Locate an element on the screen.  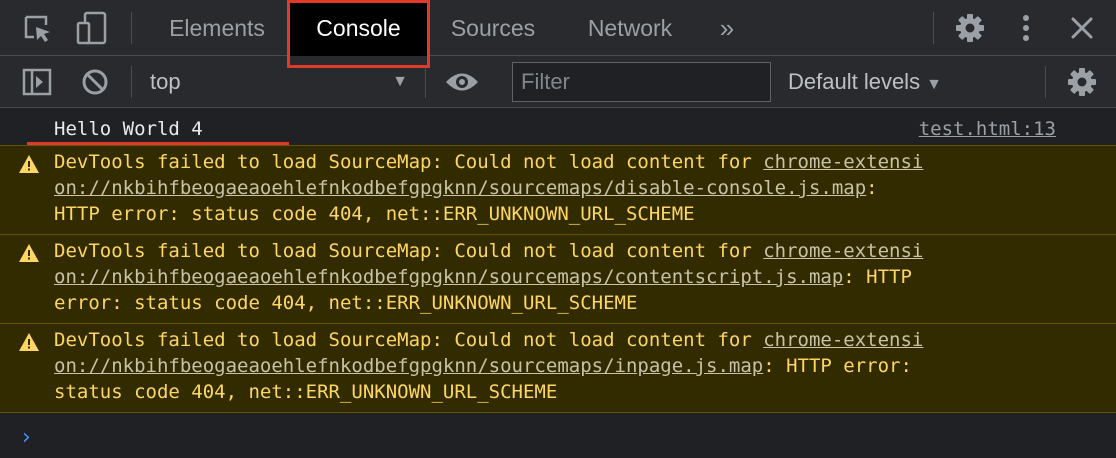
more-options-icon is located at coordinates (1026, 28).